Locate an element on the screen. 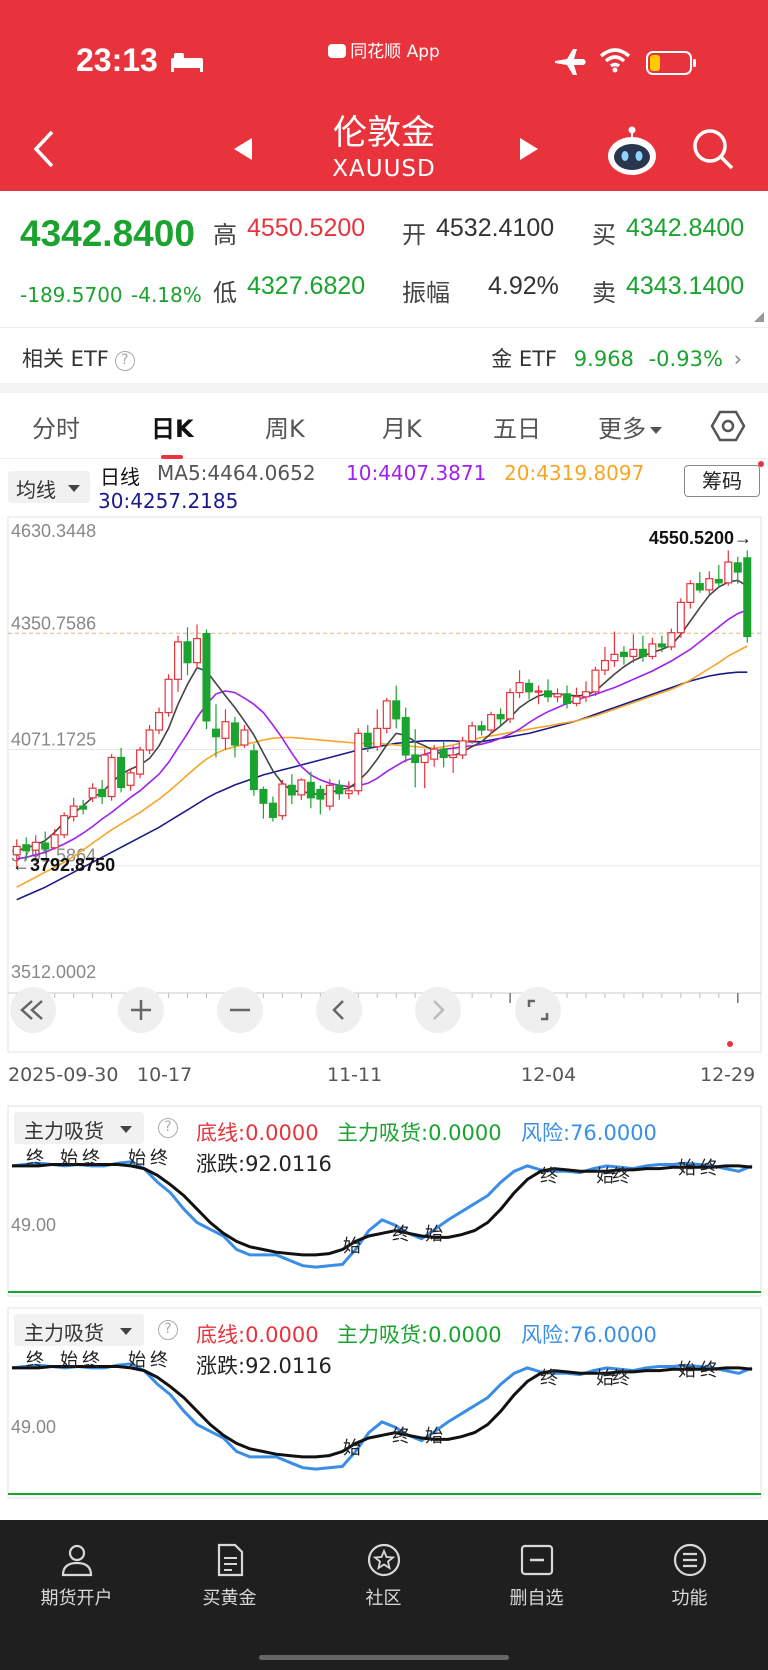 This screenshot has width=768, height=1670. ma30-value: 30:4257.2185 is located at coordinates (168, 501).